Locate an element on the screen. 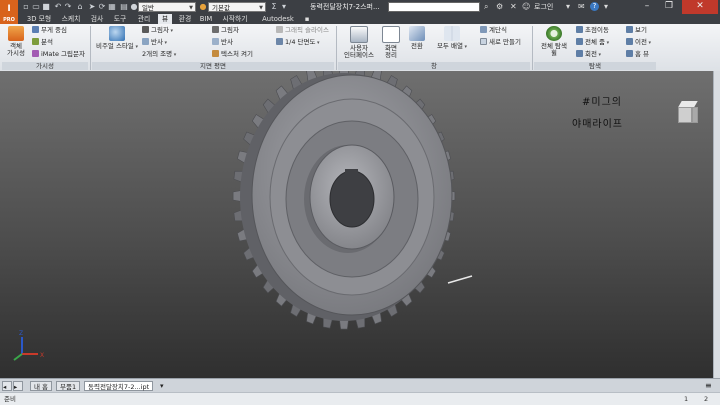 Image resolution: width=720 pixels, height=405 pixels. tab-scroll-left-icon: ◂ is located at coordinates (7, 386).